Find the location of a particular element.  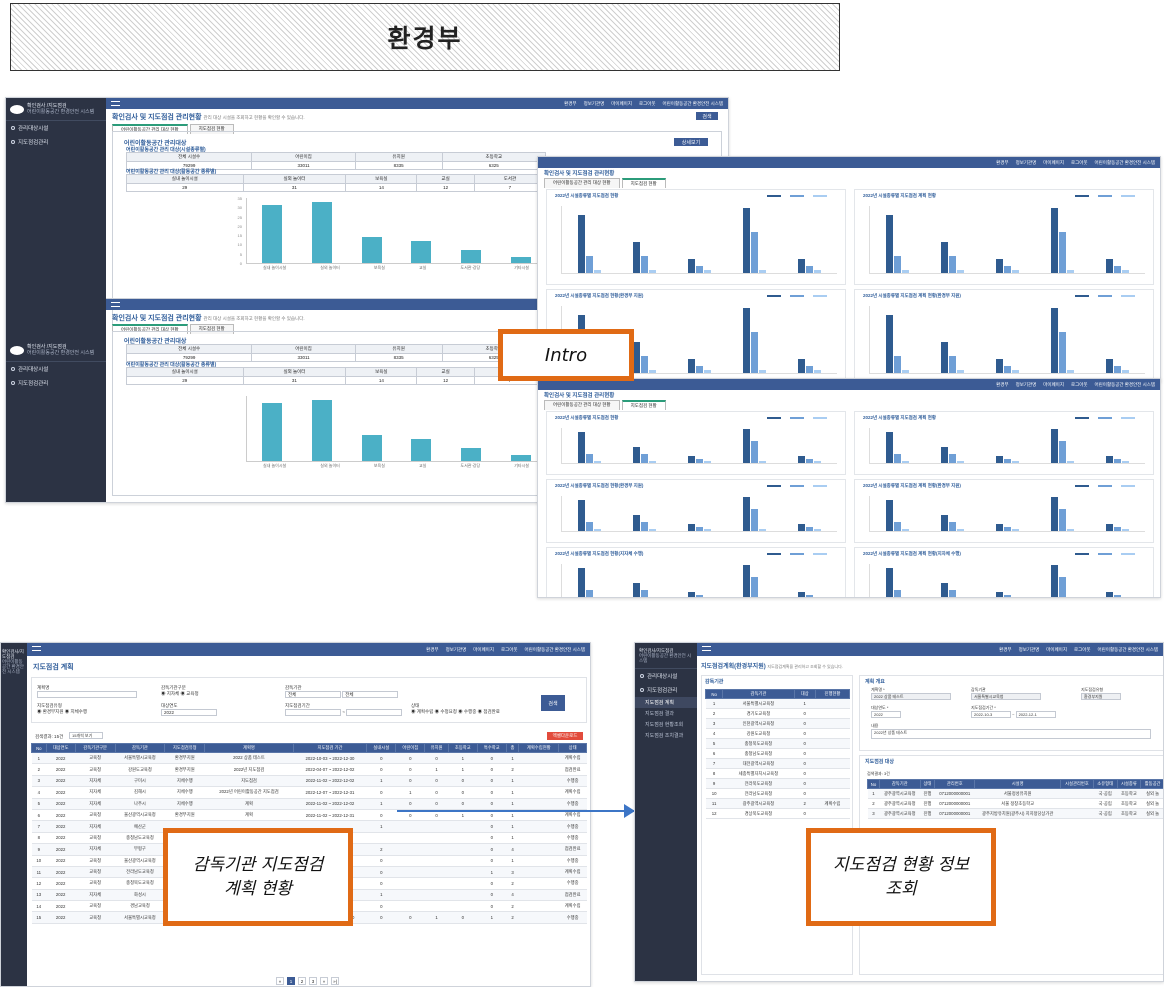

excel-button: 엑셀다운로드 is located at coordinates (565, 736).